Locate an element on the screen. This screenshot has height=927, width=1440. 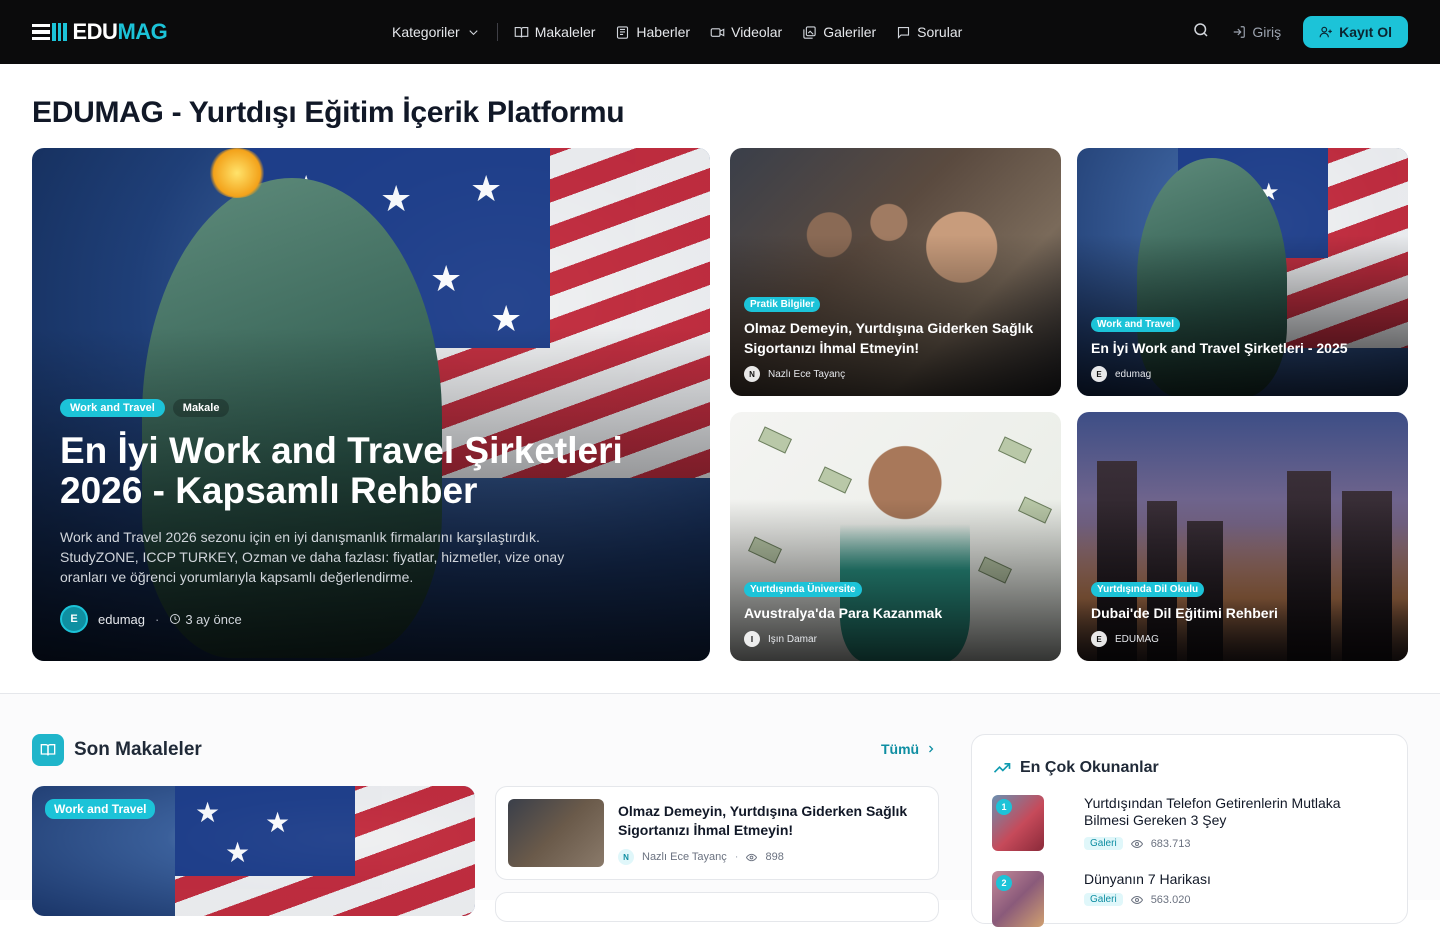
login-icon is located at coordinates (1240, 32).